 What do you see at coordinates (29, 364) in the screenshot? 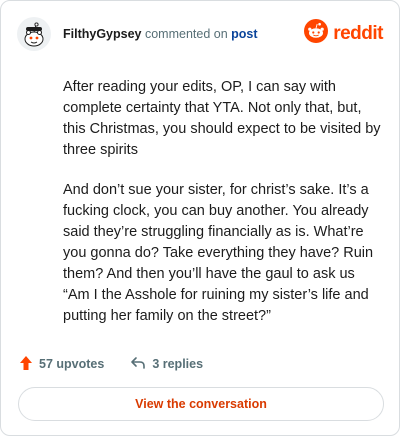
I see `upvote-arrow-icon` at bounding box center [29, 364].